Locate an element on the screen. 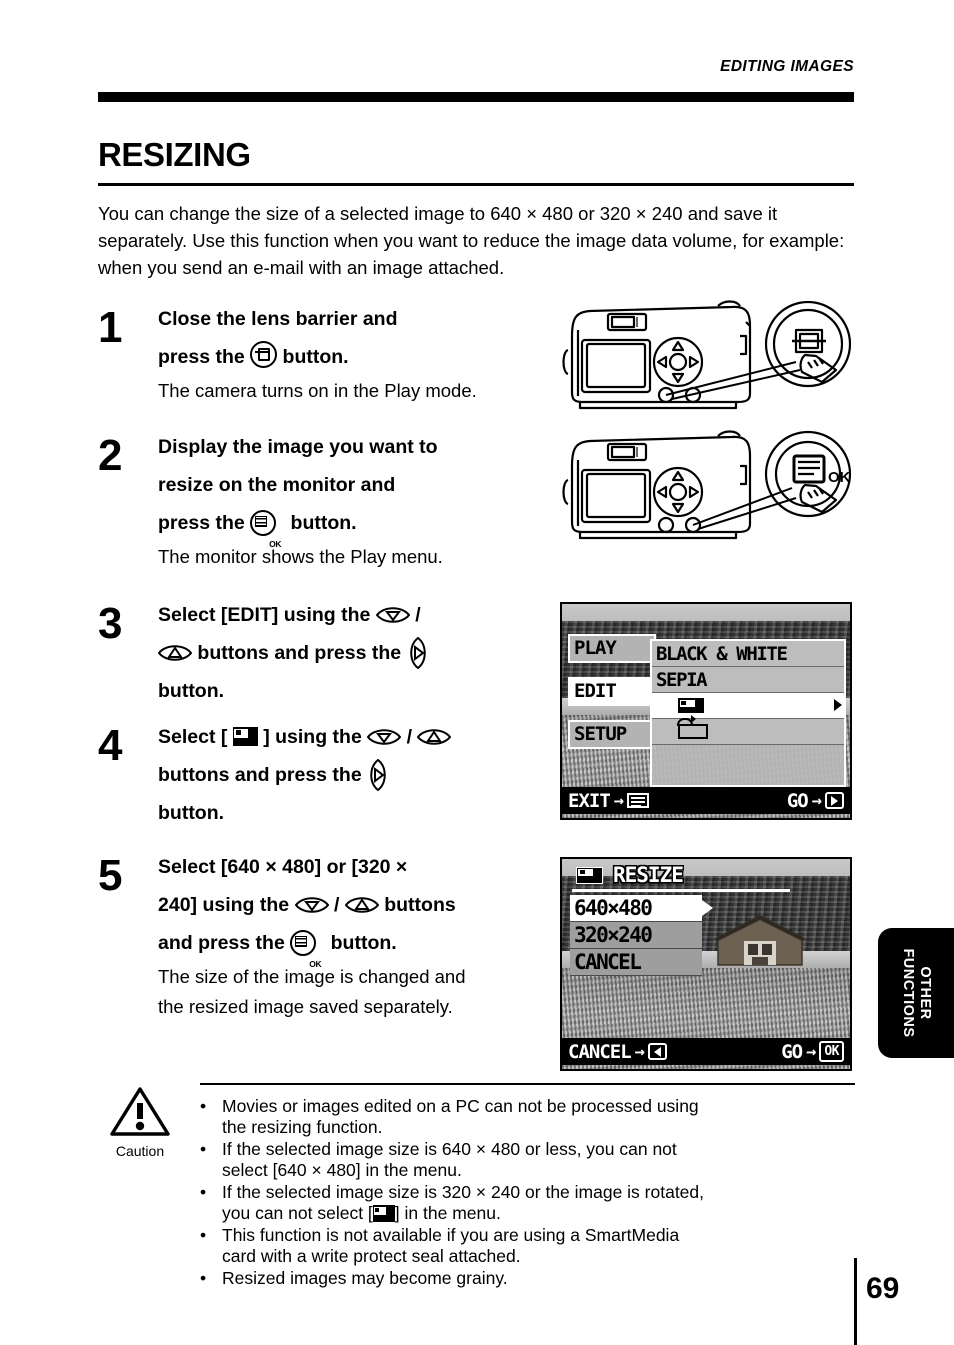 This screenshot has width=954, height=1345. caution-line: select [640 × 480] in the menu. is located at coordinates (342, 1170).